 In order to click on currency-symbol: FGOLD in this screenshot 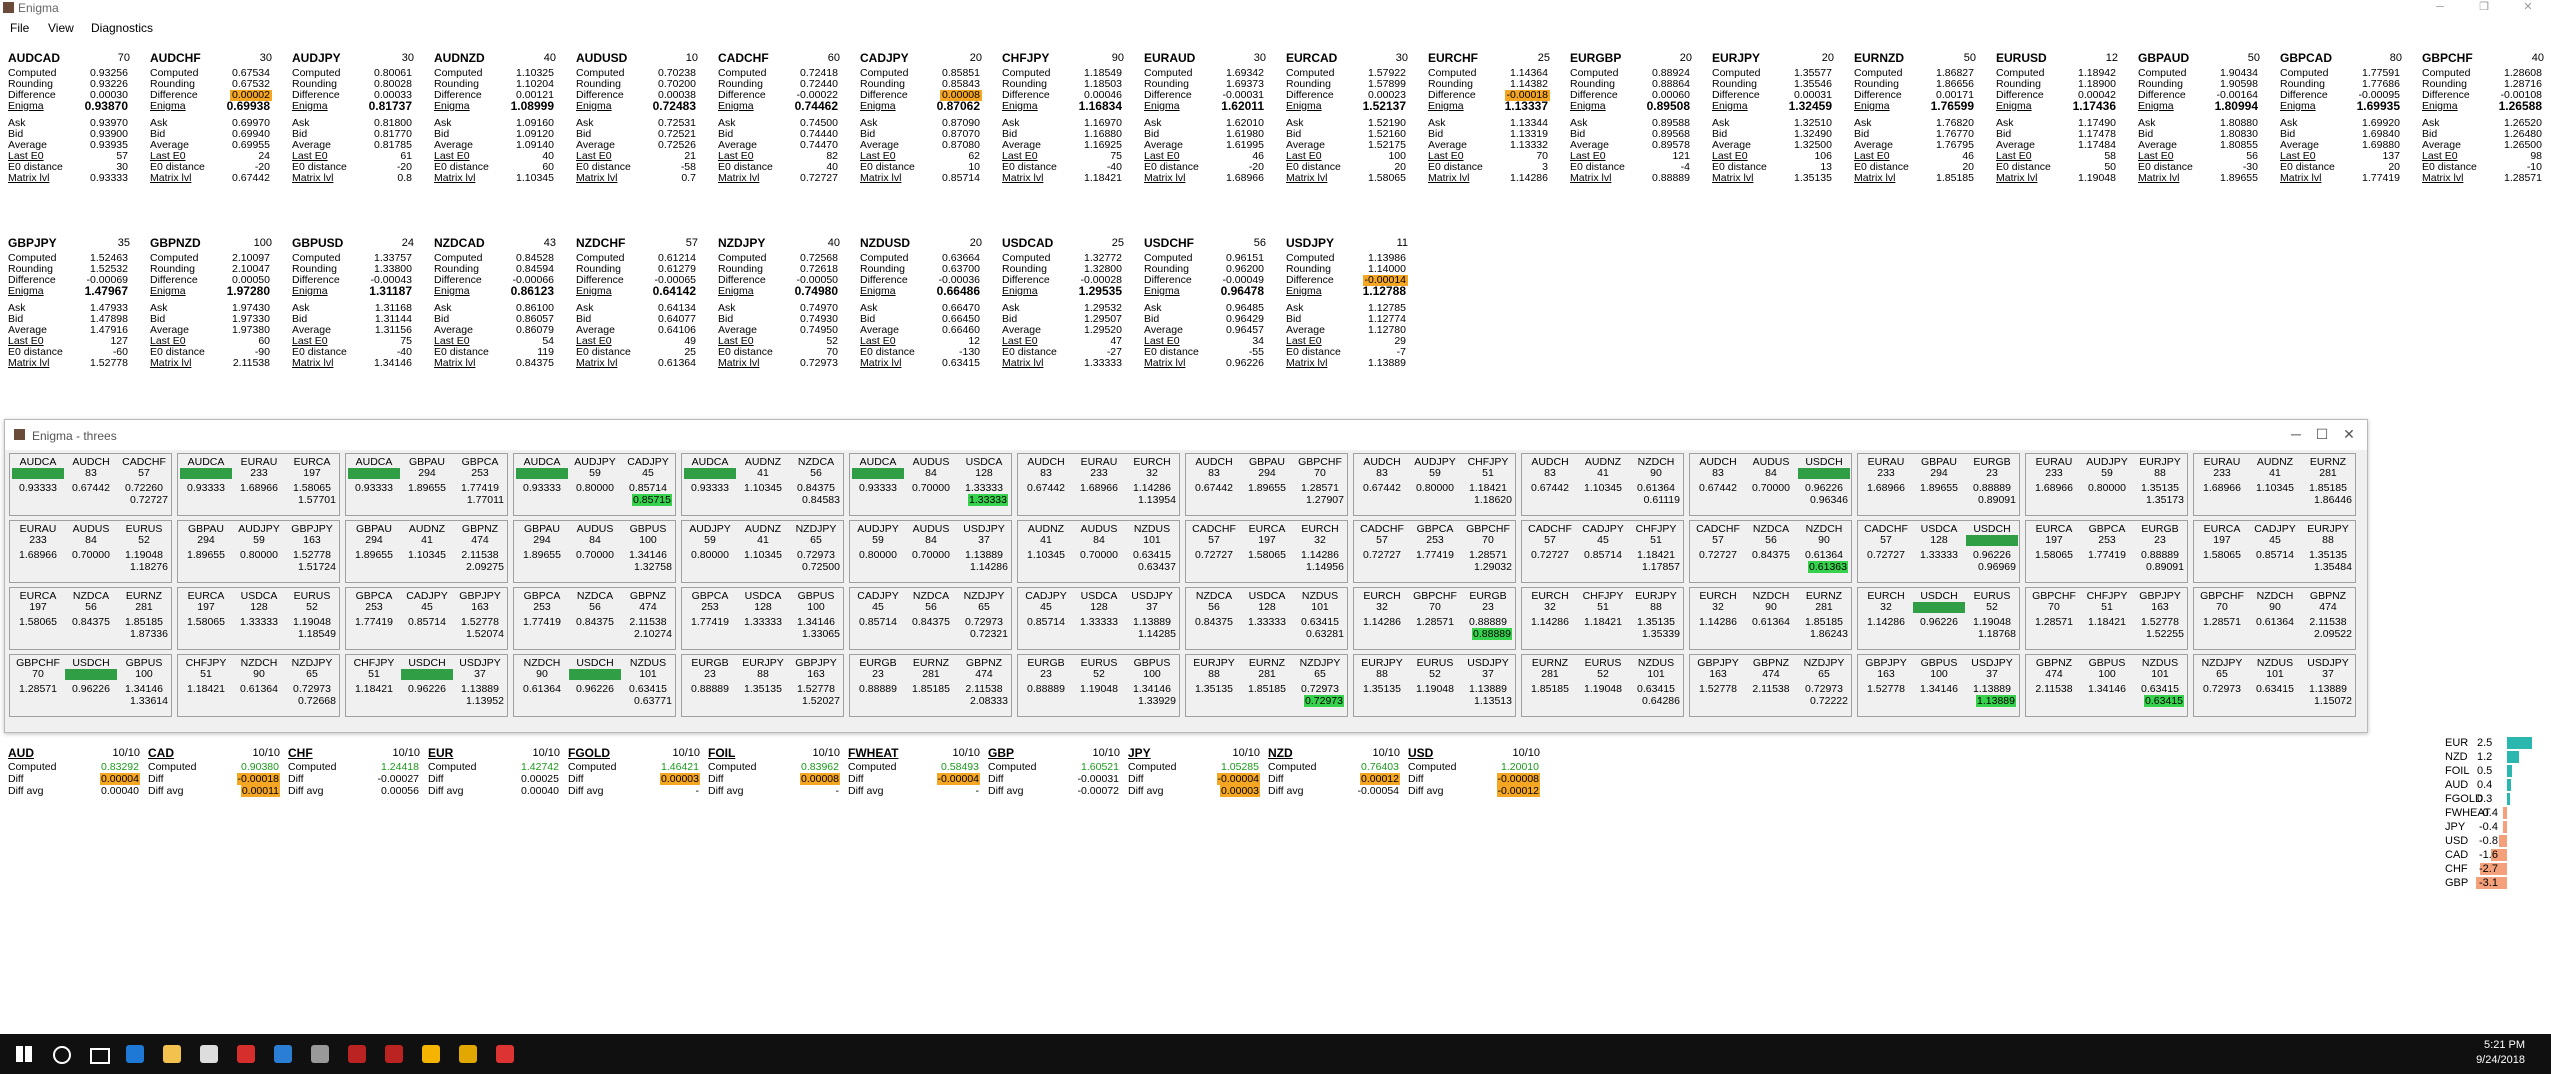, I will do `click(589, 753)`.